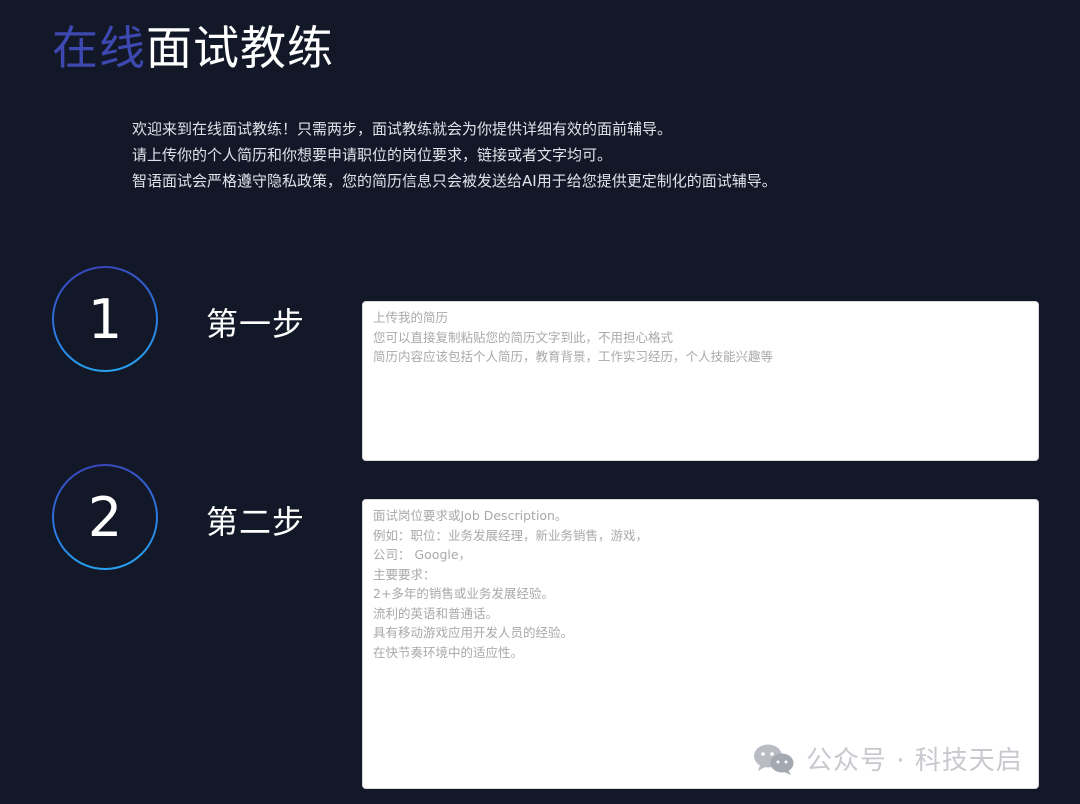 This screenshot has height=804, width=1080. Describe the element at coordinates (448, 652) in the screenshot. I see `jd-placeholder-line: 在快节奏环境中的适应性。` at that location.